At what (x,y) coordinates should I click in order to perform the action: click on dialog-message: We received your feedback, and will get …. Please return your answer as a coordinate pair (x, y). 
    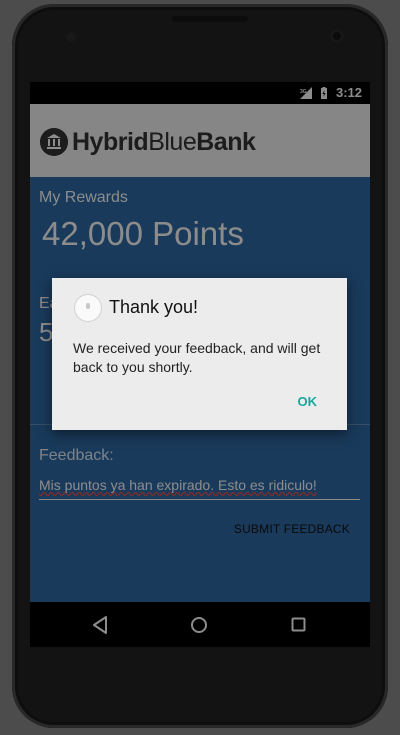
    Looking at the image, I should click on (197, 357).